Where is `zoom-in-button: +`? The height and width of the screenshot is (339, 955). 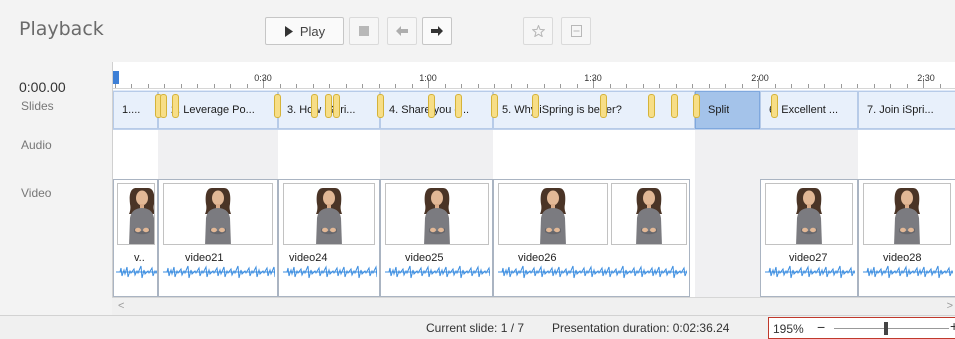 zoom-in-button: + is located at coordinates (952, 326).